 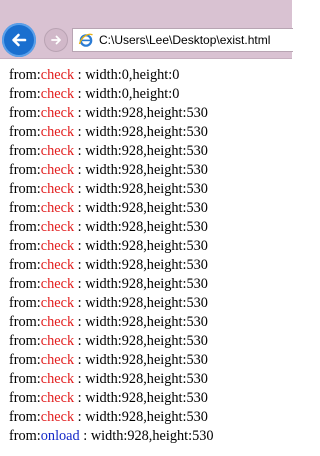 I want to click on log-source: onload, so click(x=60, y=436).